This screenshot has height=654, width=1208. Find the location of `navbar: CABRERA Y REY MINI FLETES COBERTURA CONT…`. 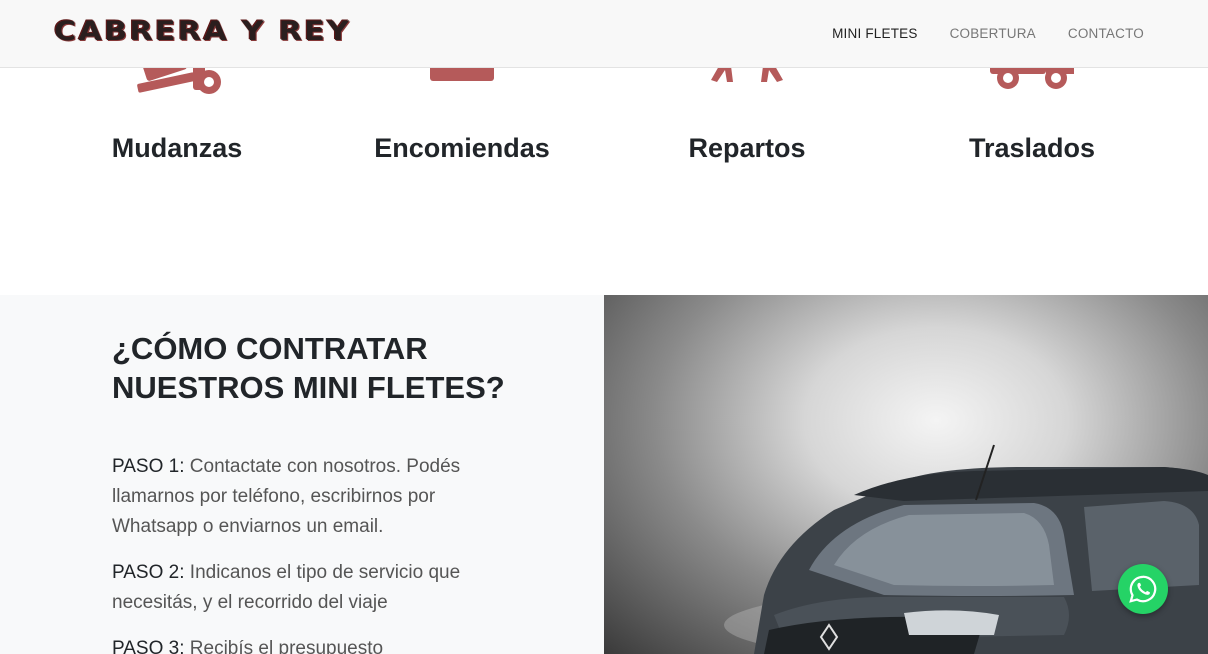

navbar: CABRERA Y REY MINI FLETES COBERTURA CONT… is located at coordinates (604, 34).